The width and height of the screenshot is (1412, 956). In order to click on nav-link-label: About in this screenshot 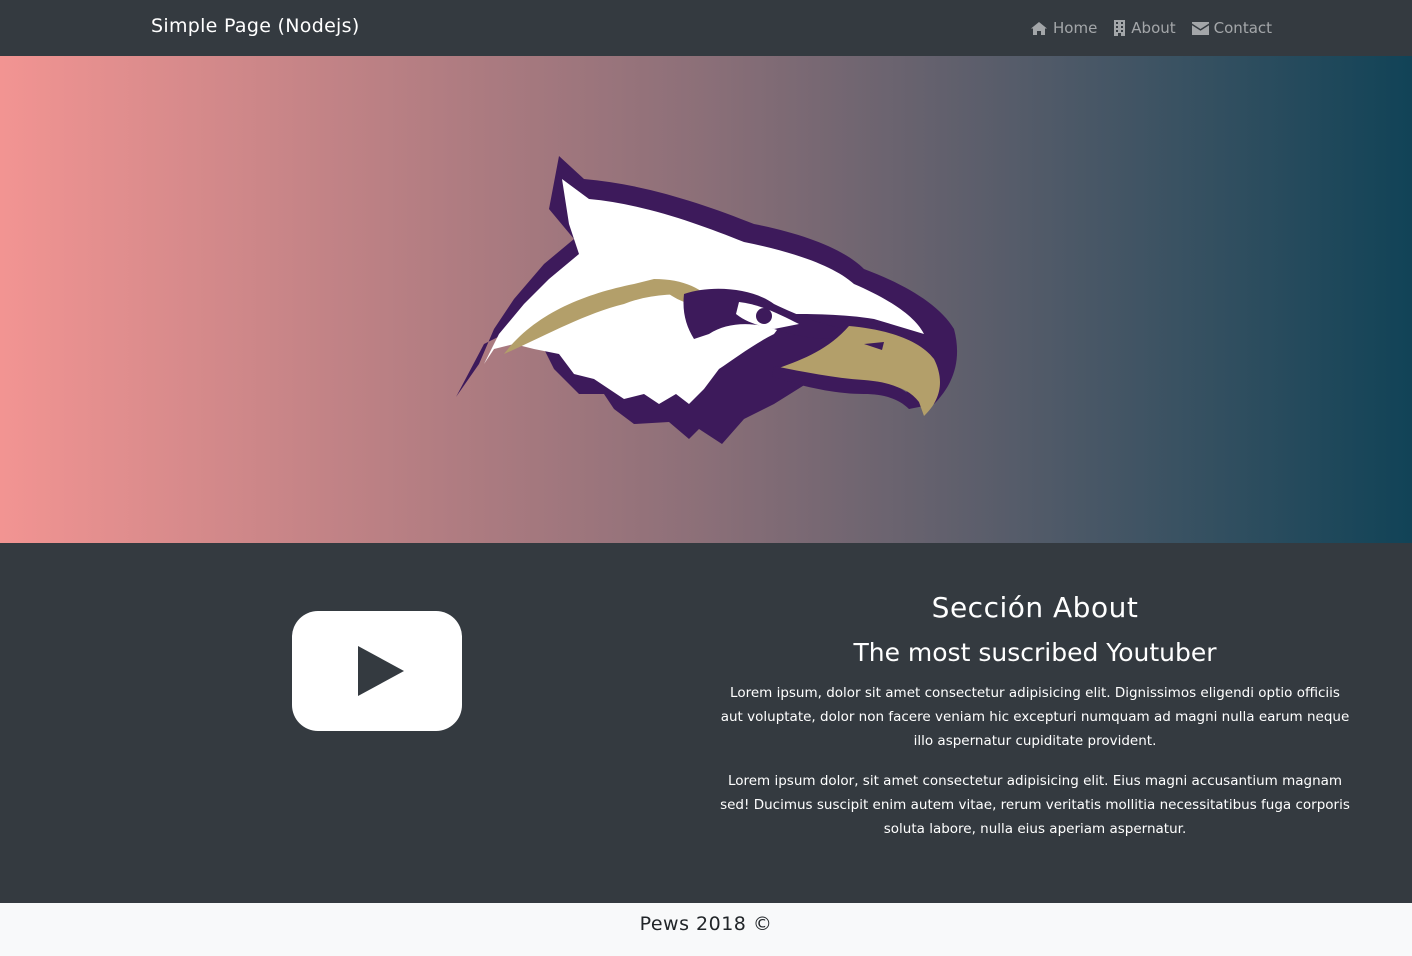, I will do `click(1153, 28)`.